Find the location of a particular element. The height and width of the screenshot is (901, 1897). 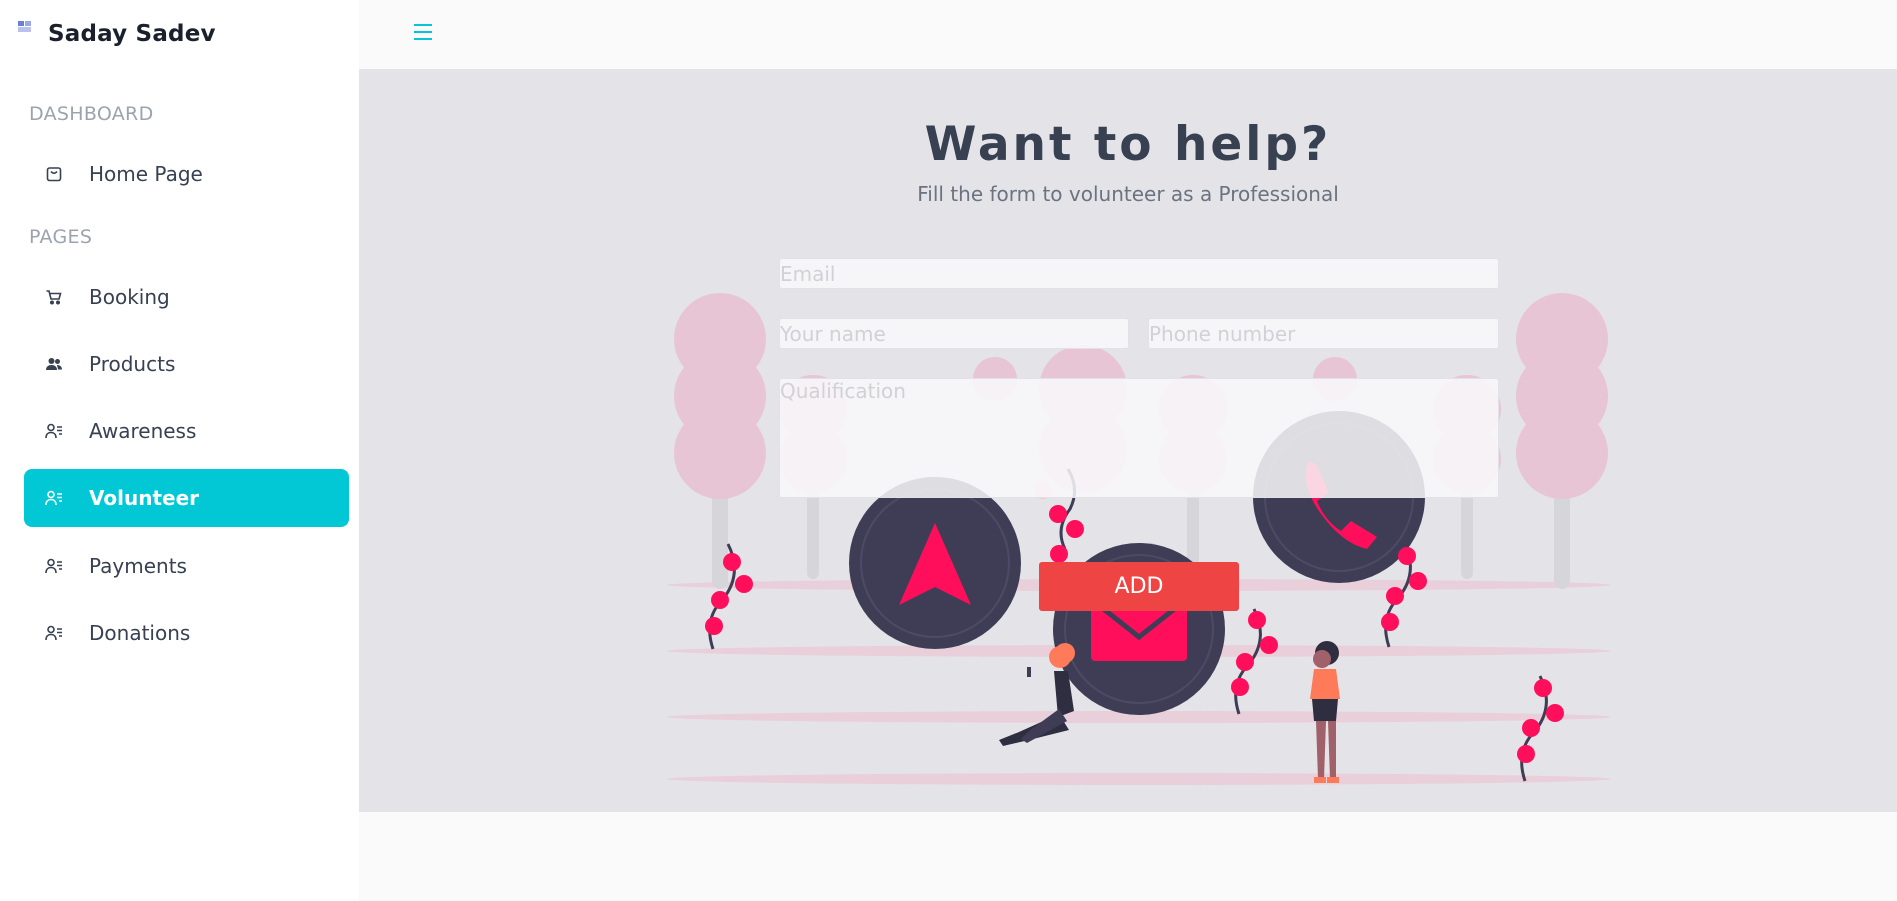

sidebar-item-label: Products is located at coordinates (132, 364).